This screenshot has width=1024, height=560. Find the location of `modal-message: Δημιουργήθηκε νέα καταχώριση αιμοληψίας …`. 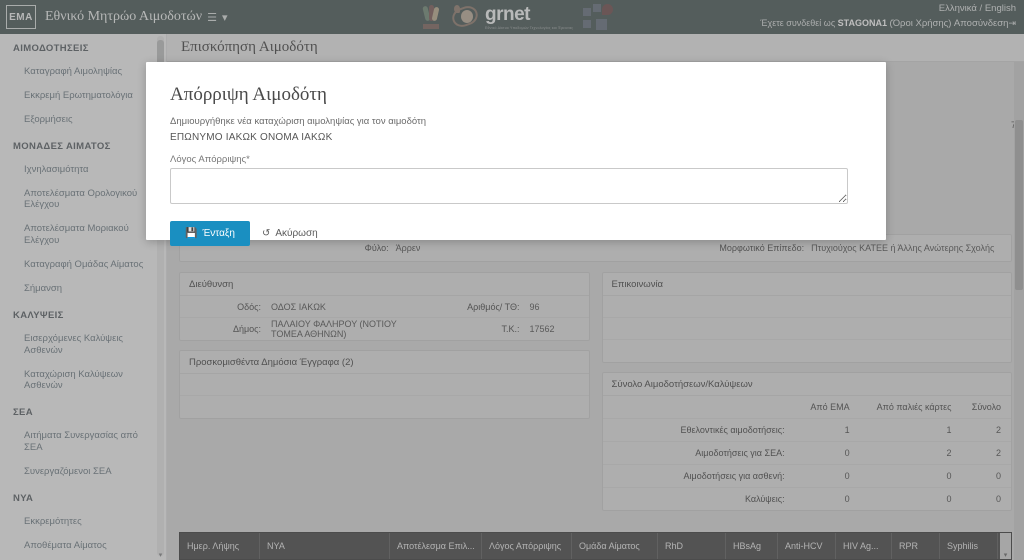

modal-message: Δημιουργήθηκε νέα καταχώριση αιμοληψίας … is located at coordinates (298, 121).